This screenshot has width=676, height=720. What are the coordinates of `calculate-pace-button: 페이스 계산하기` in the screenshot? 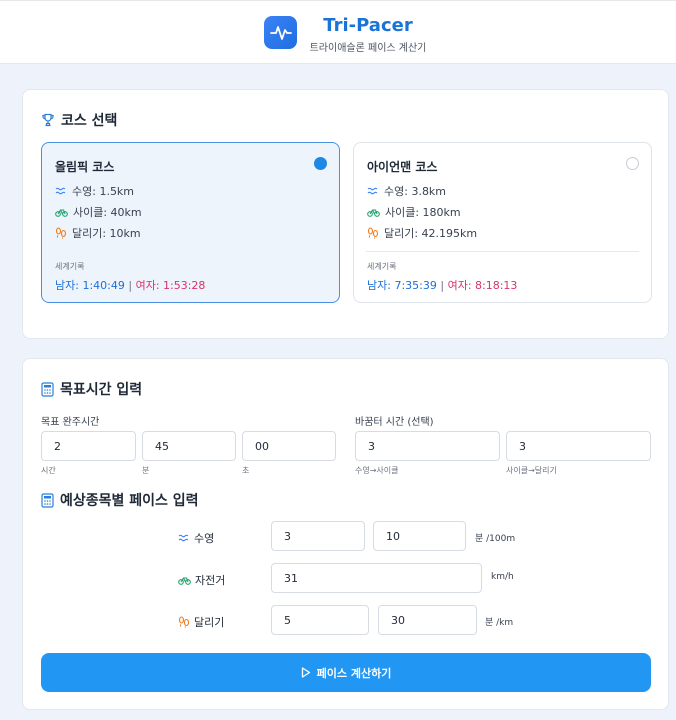 It's located at (346, 672).